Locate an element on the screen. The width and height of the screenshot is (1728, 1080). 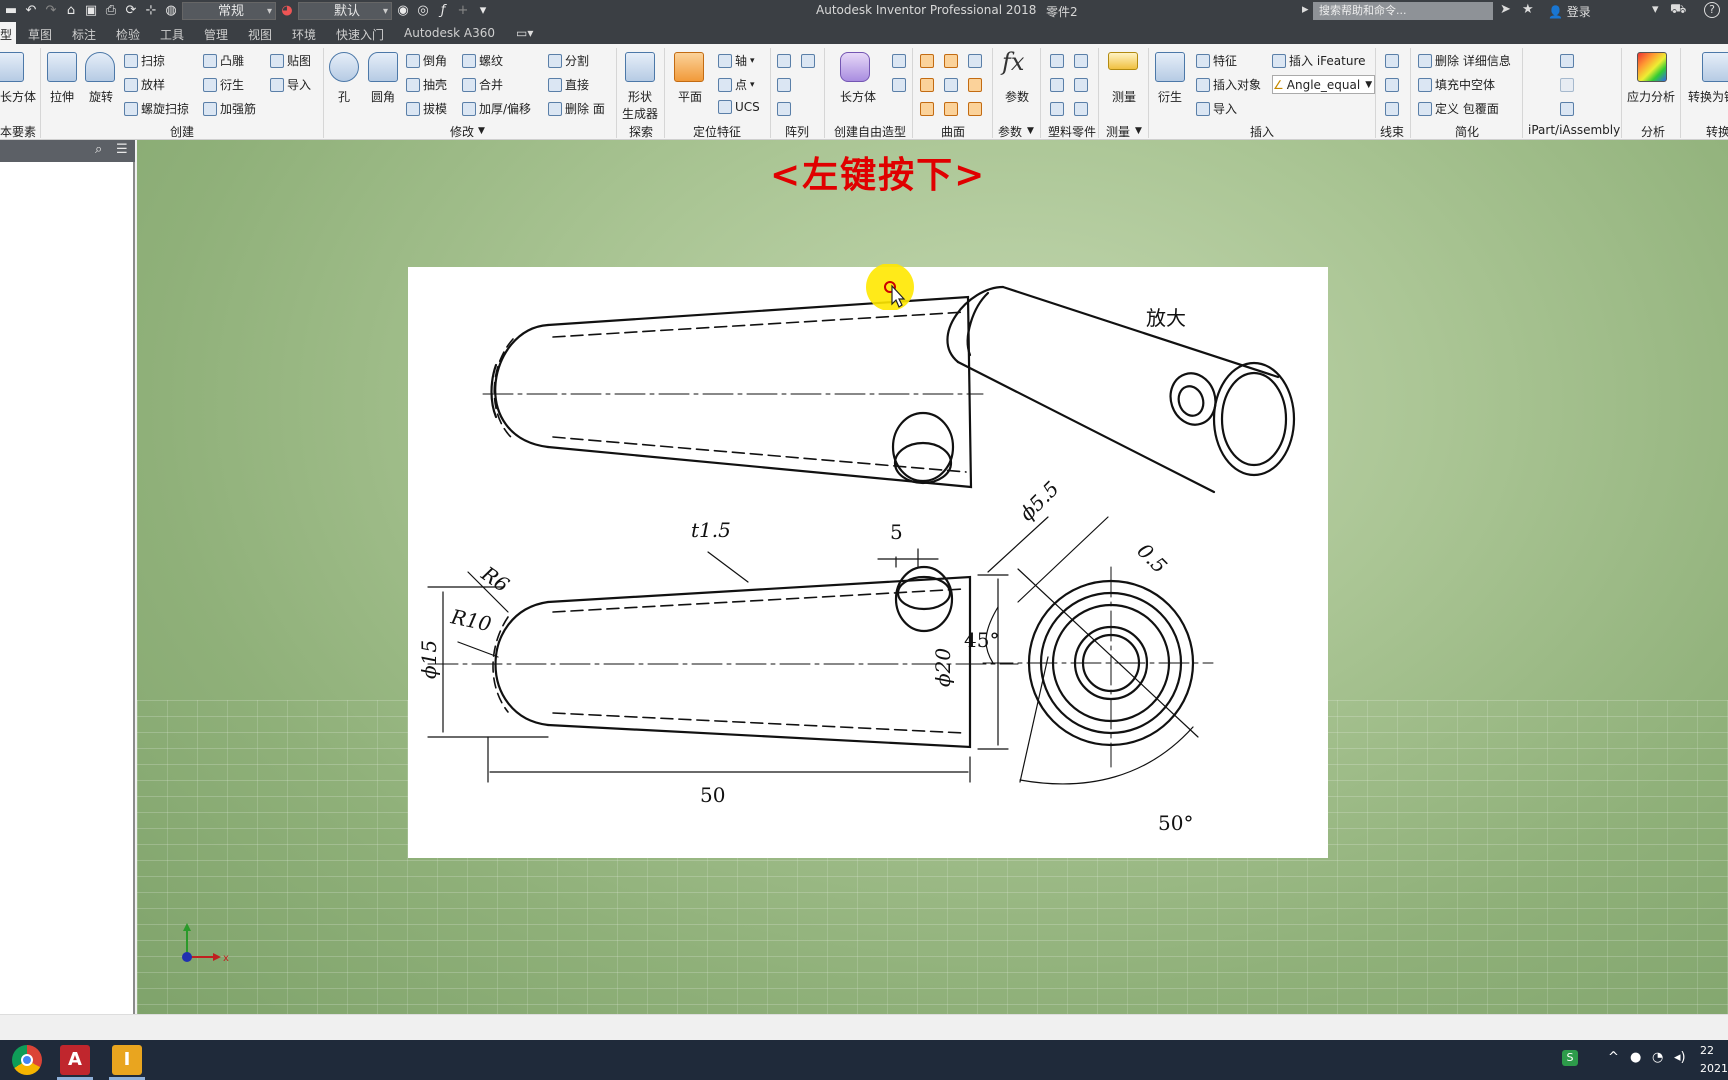
angle-equal-combo: ∠ Angle_equal ▼ is located at coordinates (1324, 84).